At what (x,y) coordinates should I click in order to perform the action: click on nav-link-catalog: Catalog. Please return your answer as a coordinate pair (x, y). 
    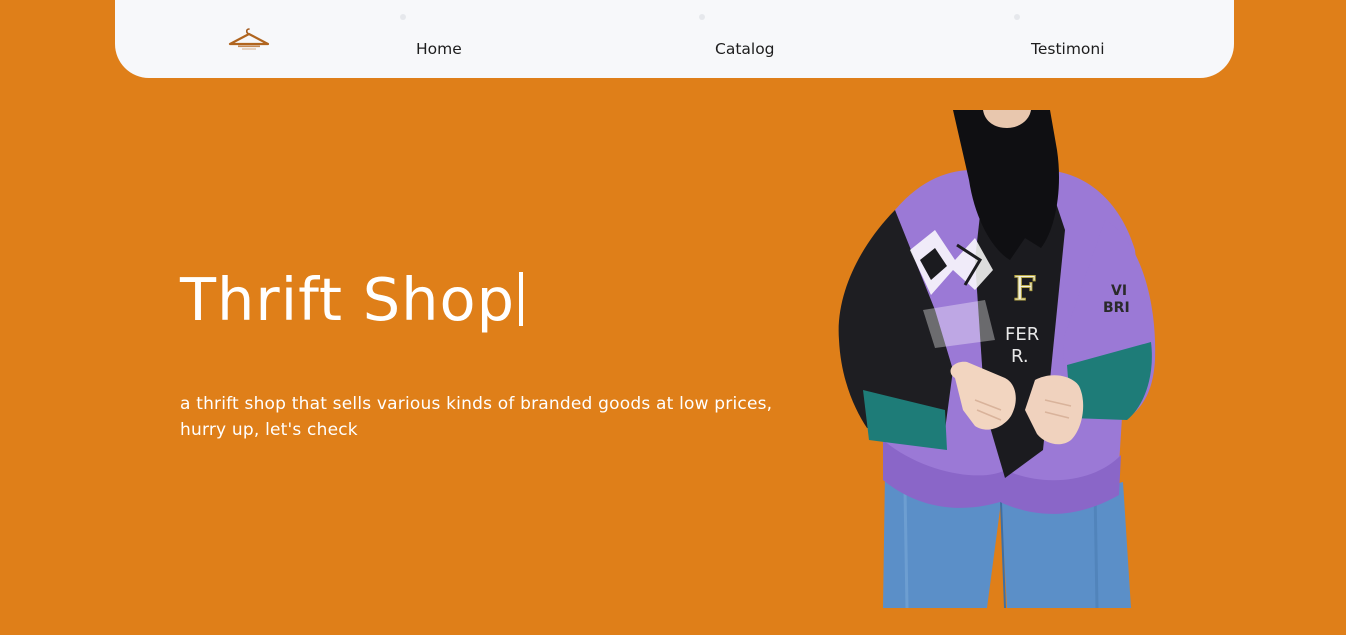
    Looking at the image, I should click on (745, 49).